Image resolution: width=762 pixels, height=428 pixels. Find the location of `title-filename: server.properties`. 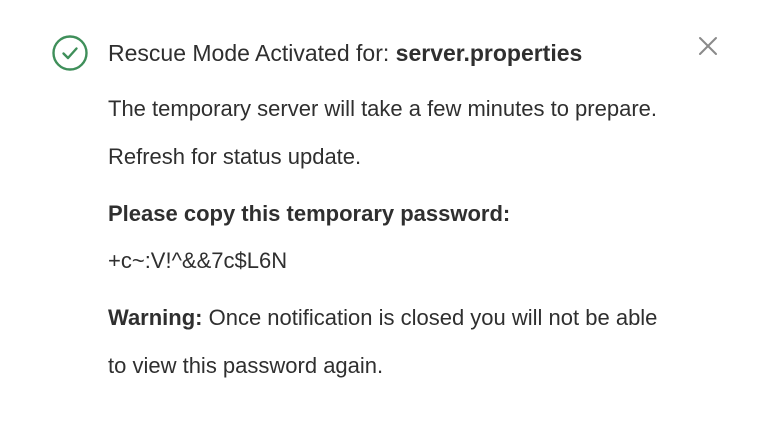

title-filename: server.properties is located at coordinates (489, 53).